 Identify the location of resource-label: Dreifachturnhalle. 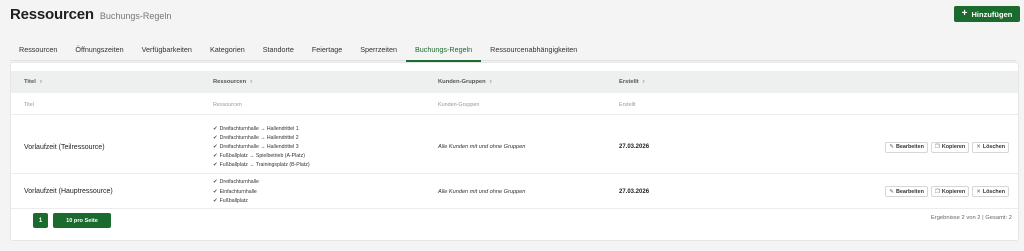
(239, 182).